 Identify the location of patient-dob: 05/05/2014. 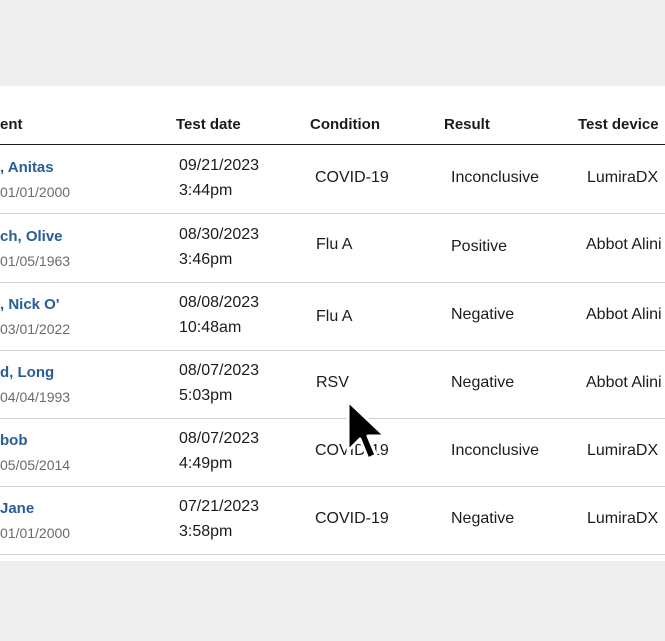
(35, 465).